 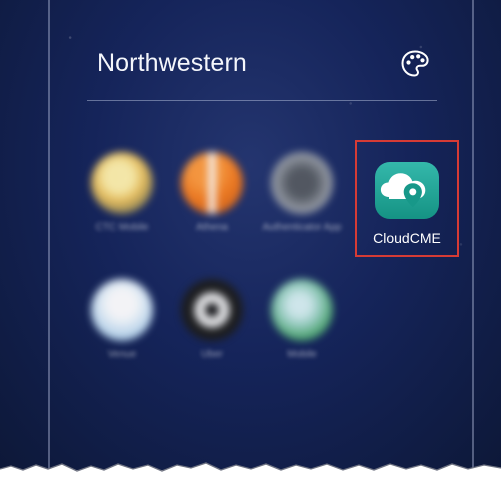 What do you see at coordinates (473, 235) in the screenshot?
I see `page-divider-right` at bounding box center [473, 235].